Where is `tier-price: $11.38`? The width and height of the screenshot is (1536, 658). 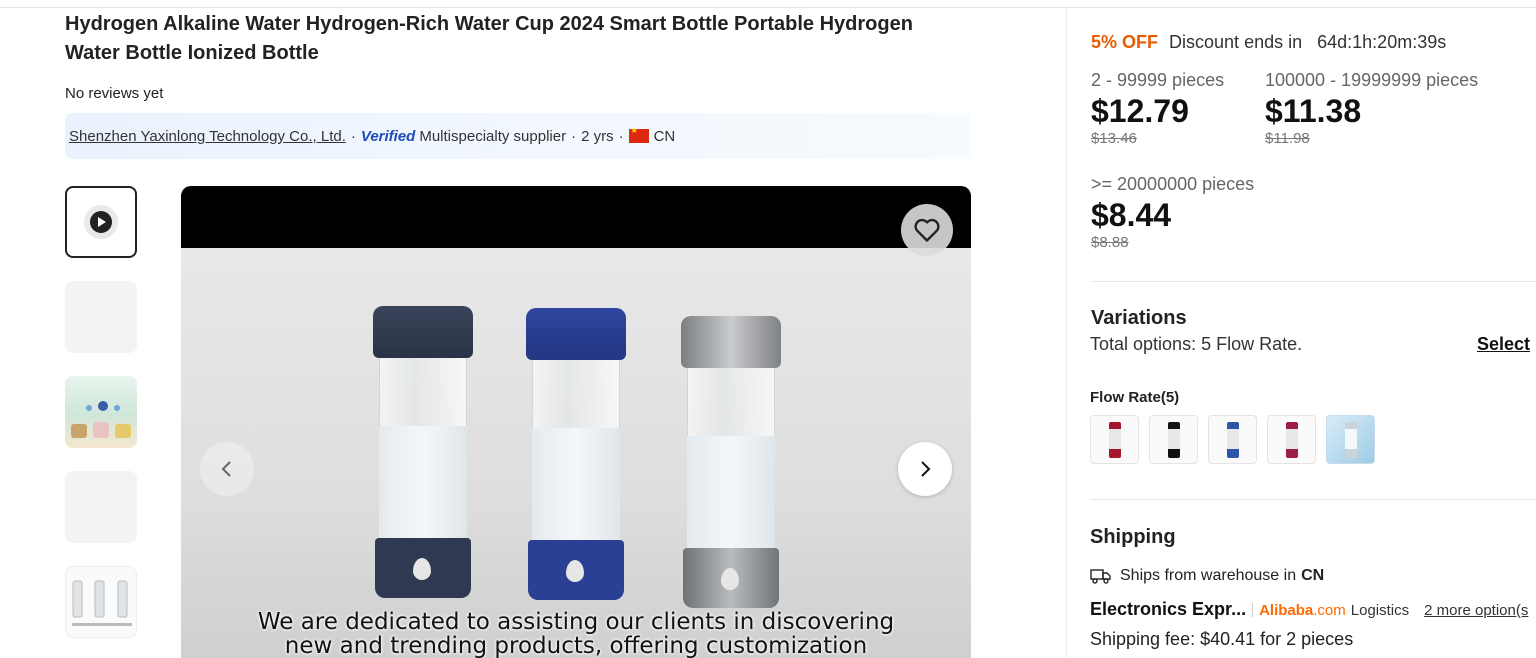 tier-price: $11.38 is located at coordinates (1313, 111).